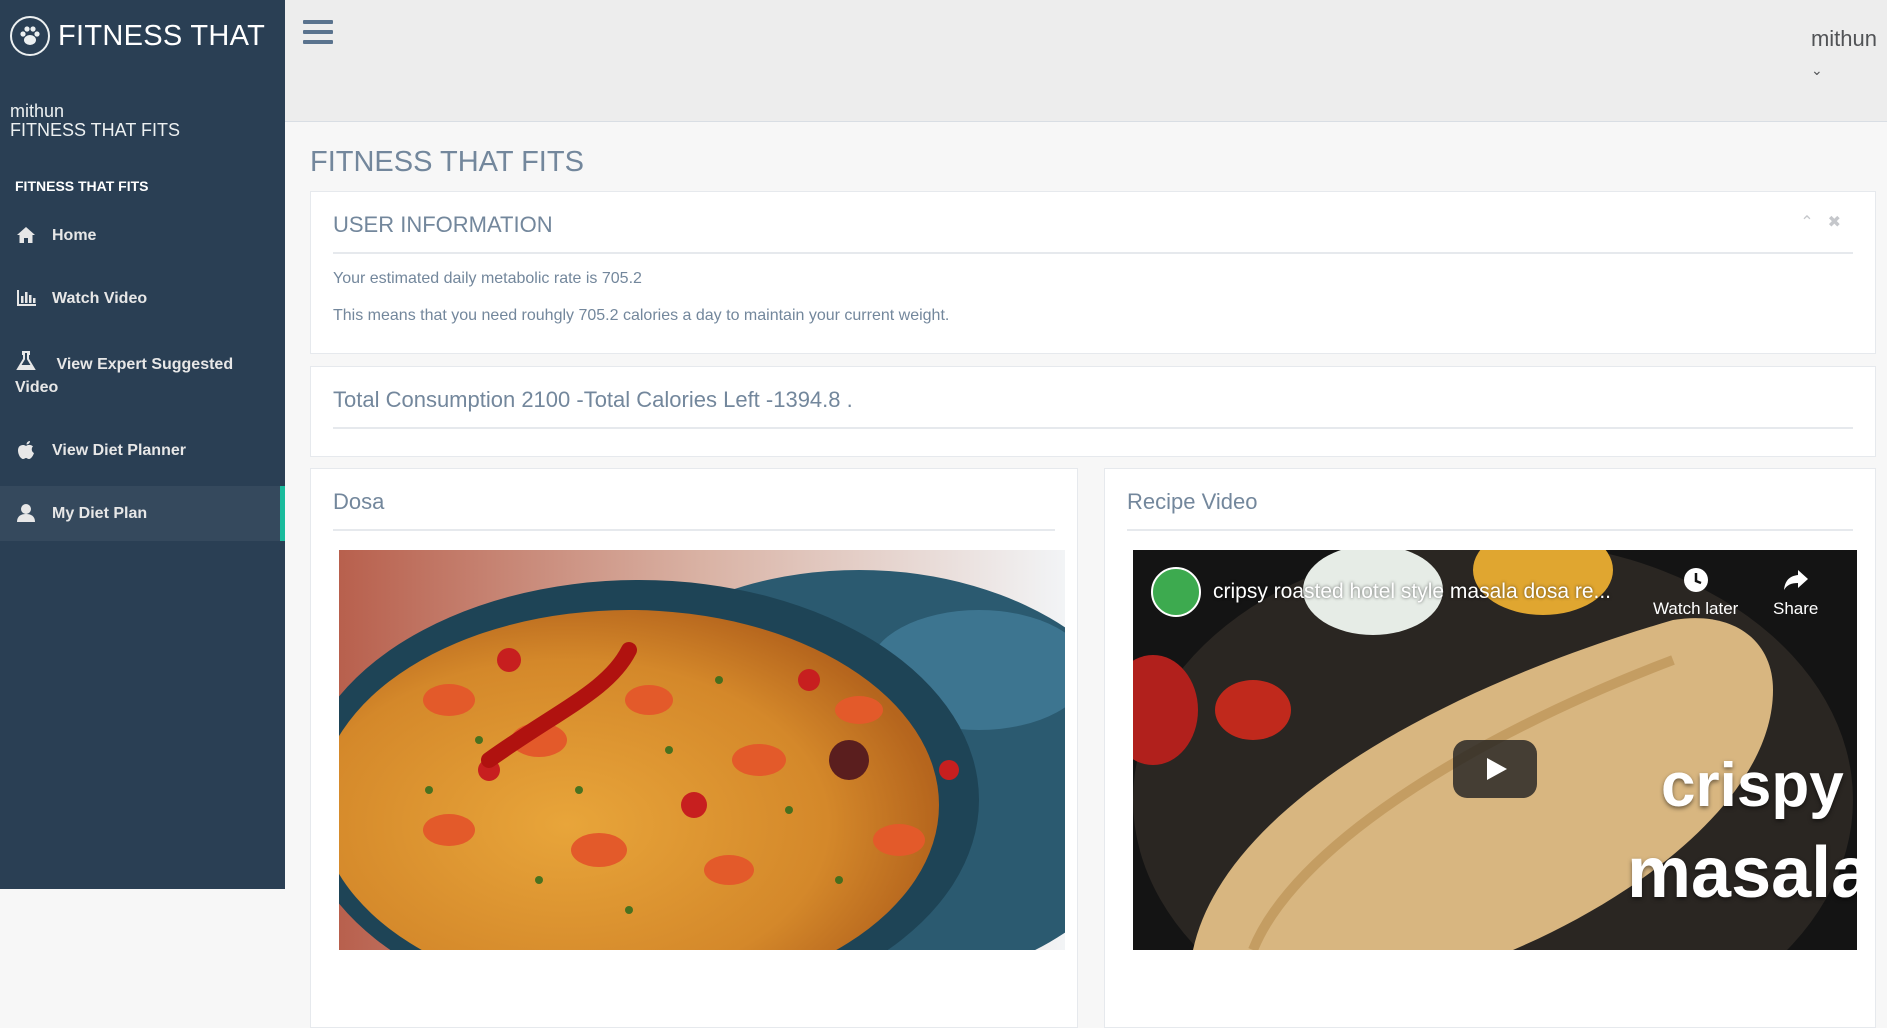 The image size is (1887, 1028). Describe the element at coordinates (26, 360) in the screenshot. I see `flask-icon` at that location.